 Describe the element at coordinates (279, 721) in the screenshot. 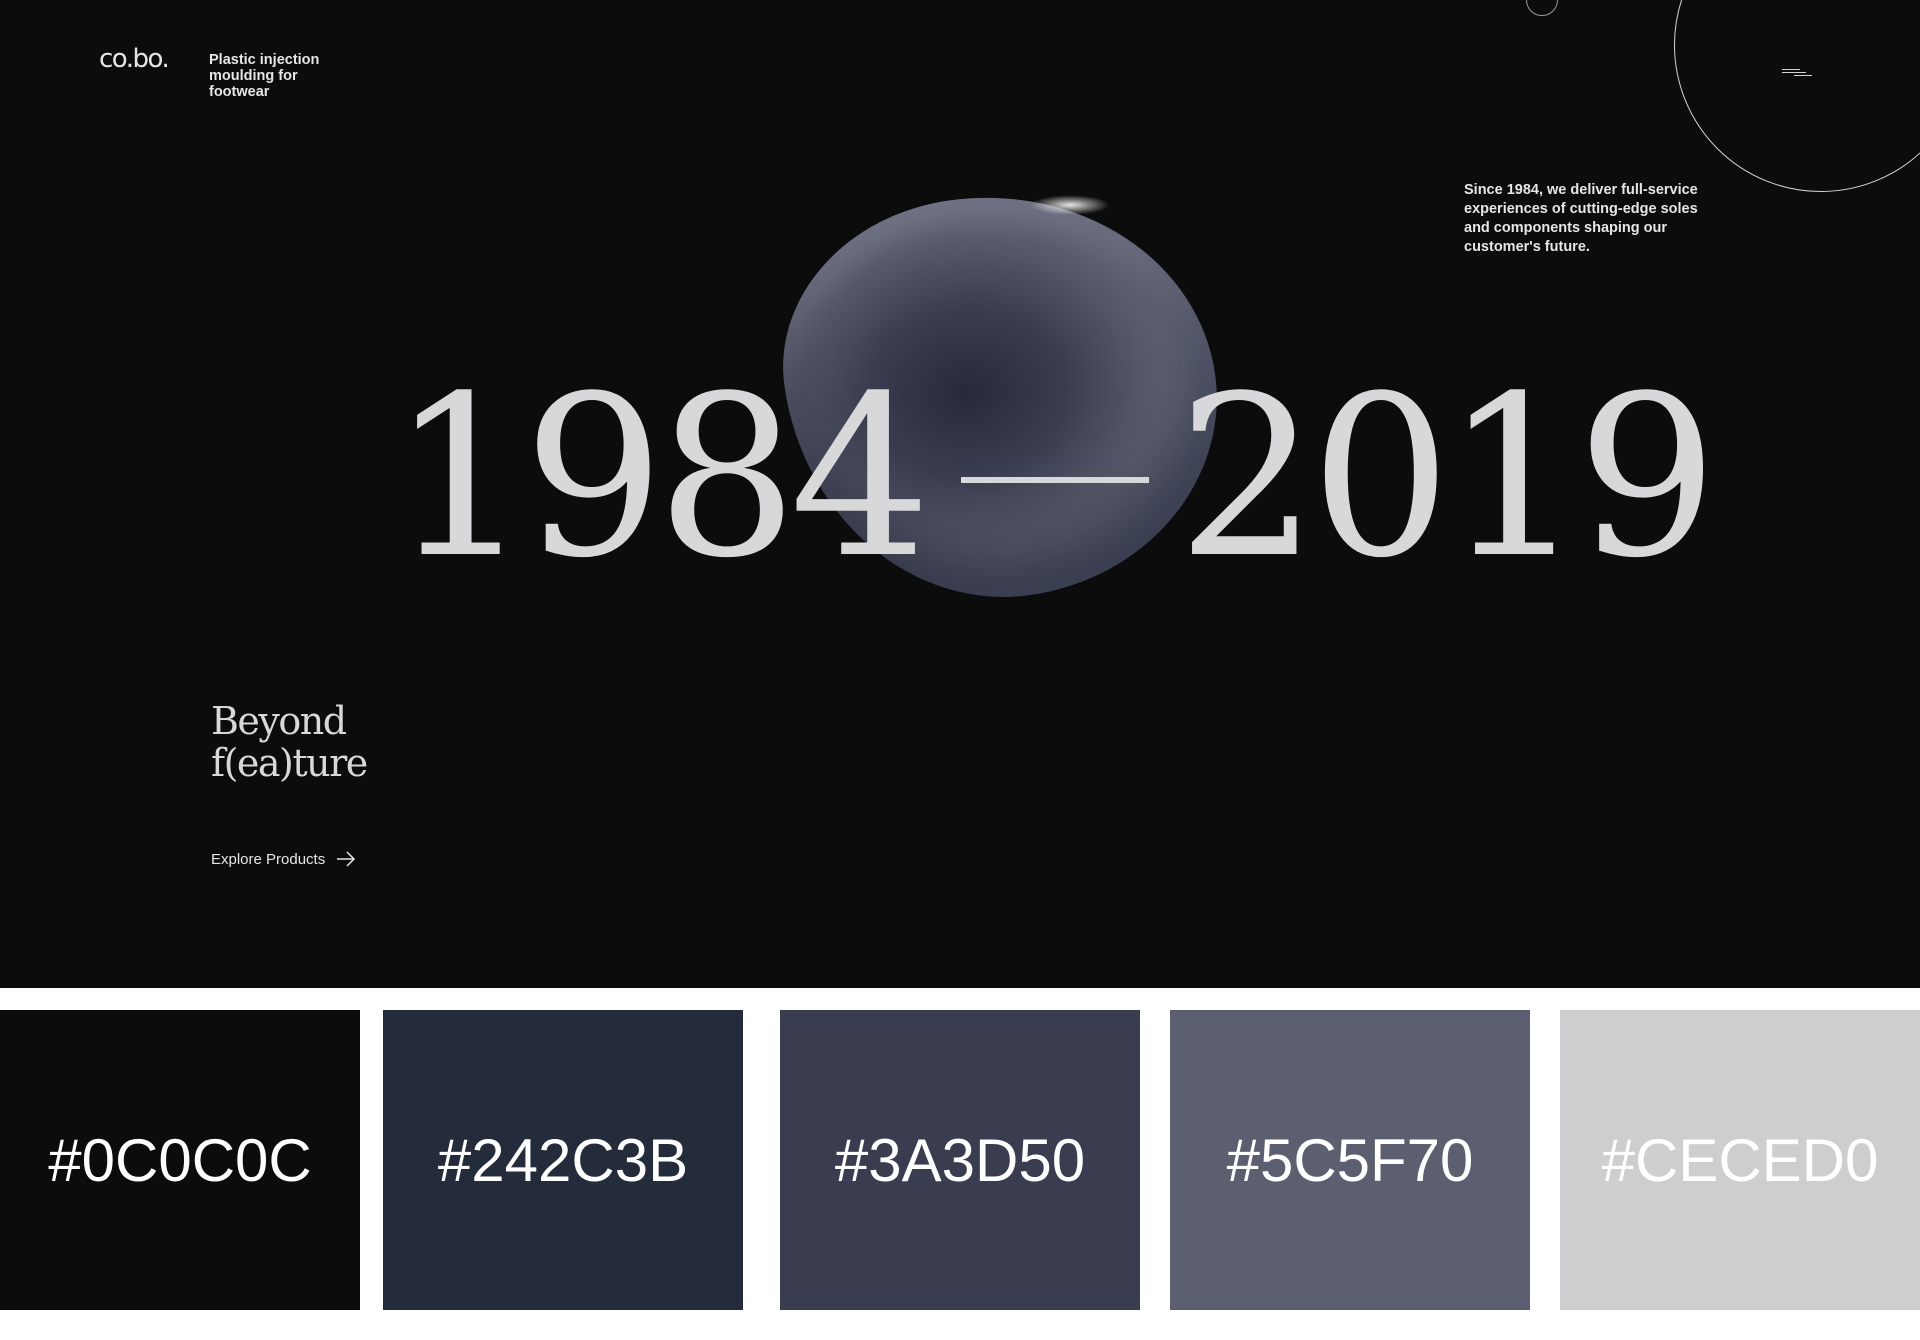

I see `subhead-line: Beyond` at that location.